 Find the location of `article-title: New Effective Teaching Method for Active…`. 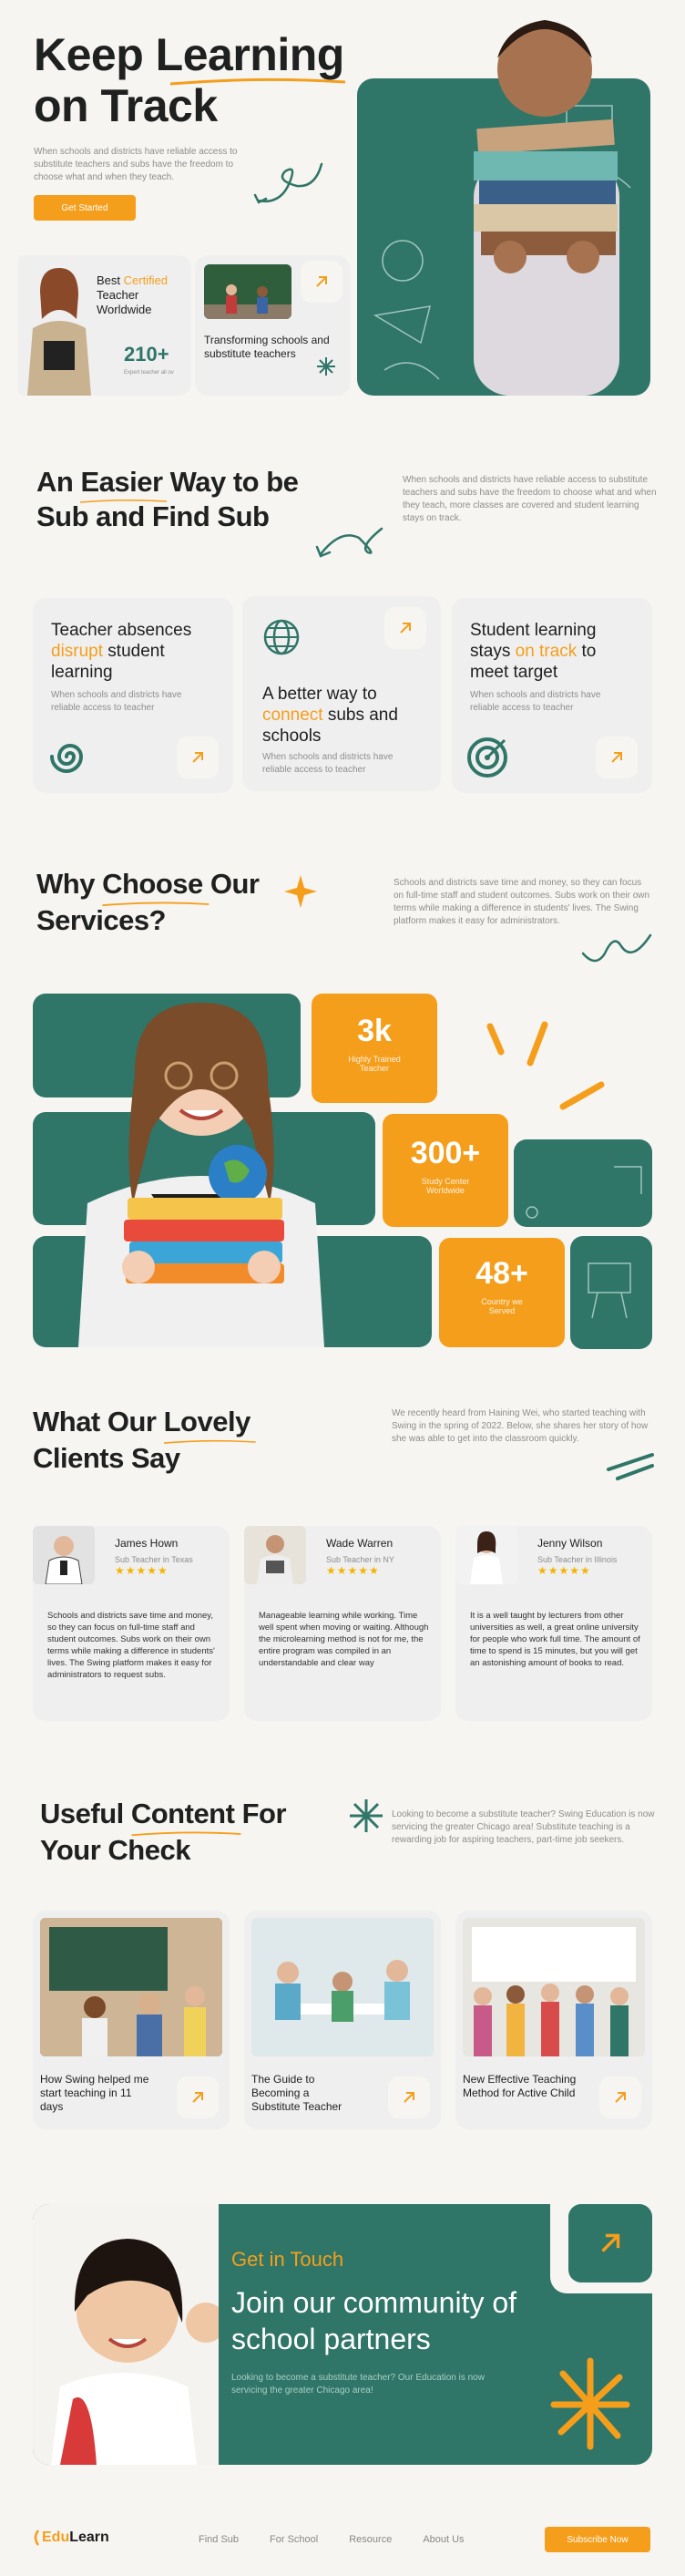

article-title: New Effective Teaching Method for Active… is located at coordinates (520, 2086).